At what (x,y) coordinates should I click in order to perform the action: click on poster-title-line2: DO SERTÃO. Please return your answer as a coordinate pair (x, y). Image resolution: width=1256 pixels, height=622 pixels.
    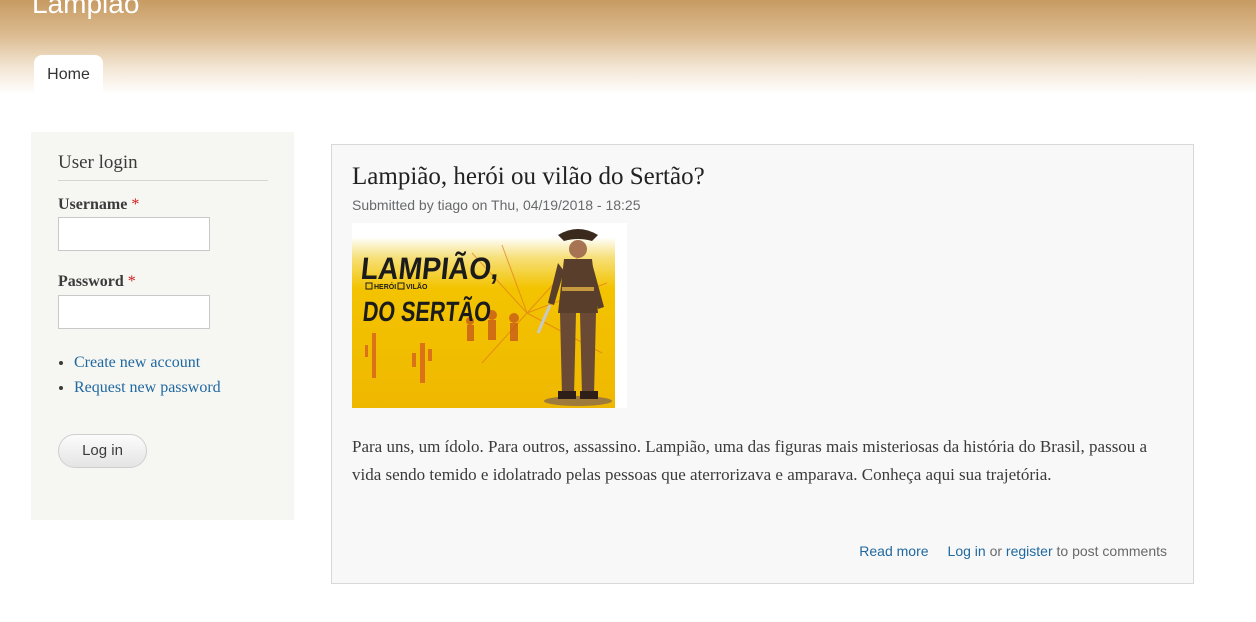
    Looking at the image, I should click on (426, 311).